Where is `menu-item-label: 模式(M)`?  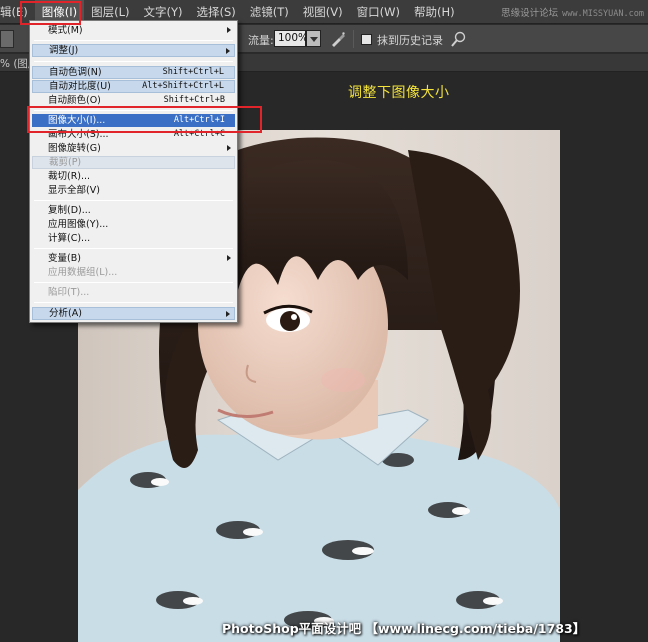 menu-item-label: 模式(M) is located at coordinates (65, 30).